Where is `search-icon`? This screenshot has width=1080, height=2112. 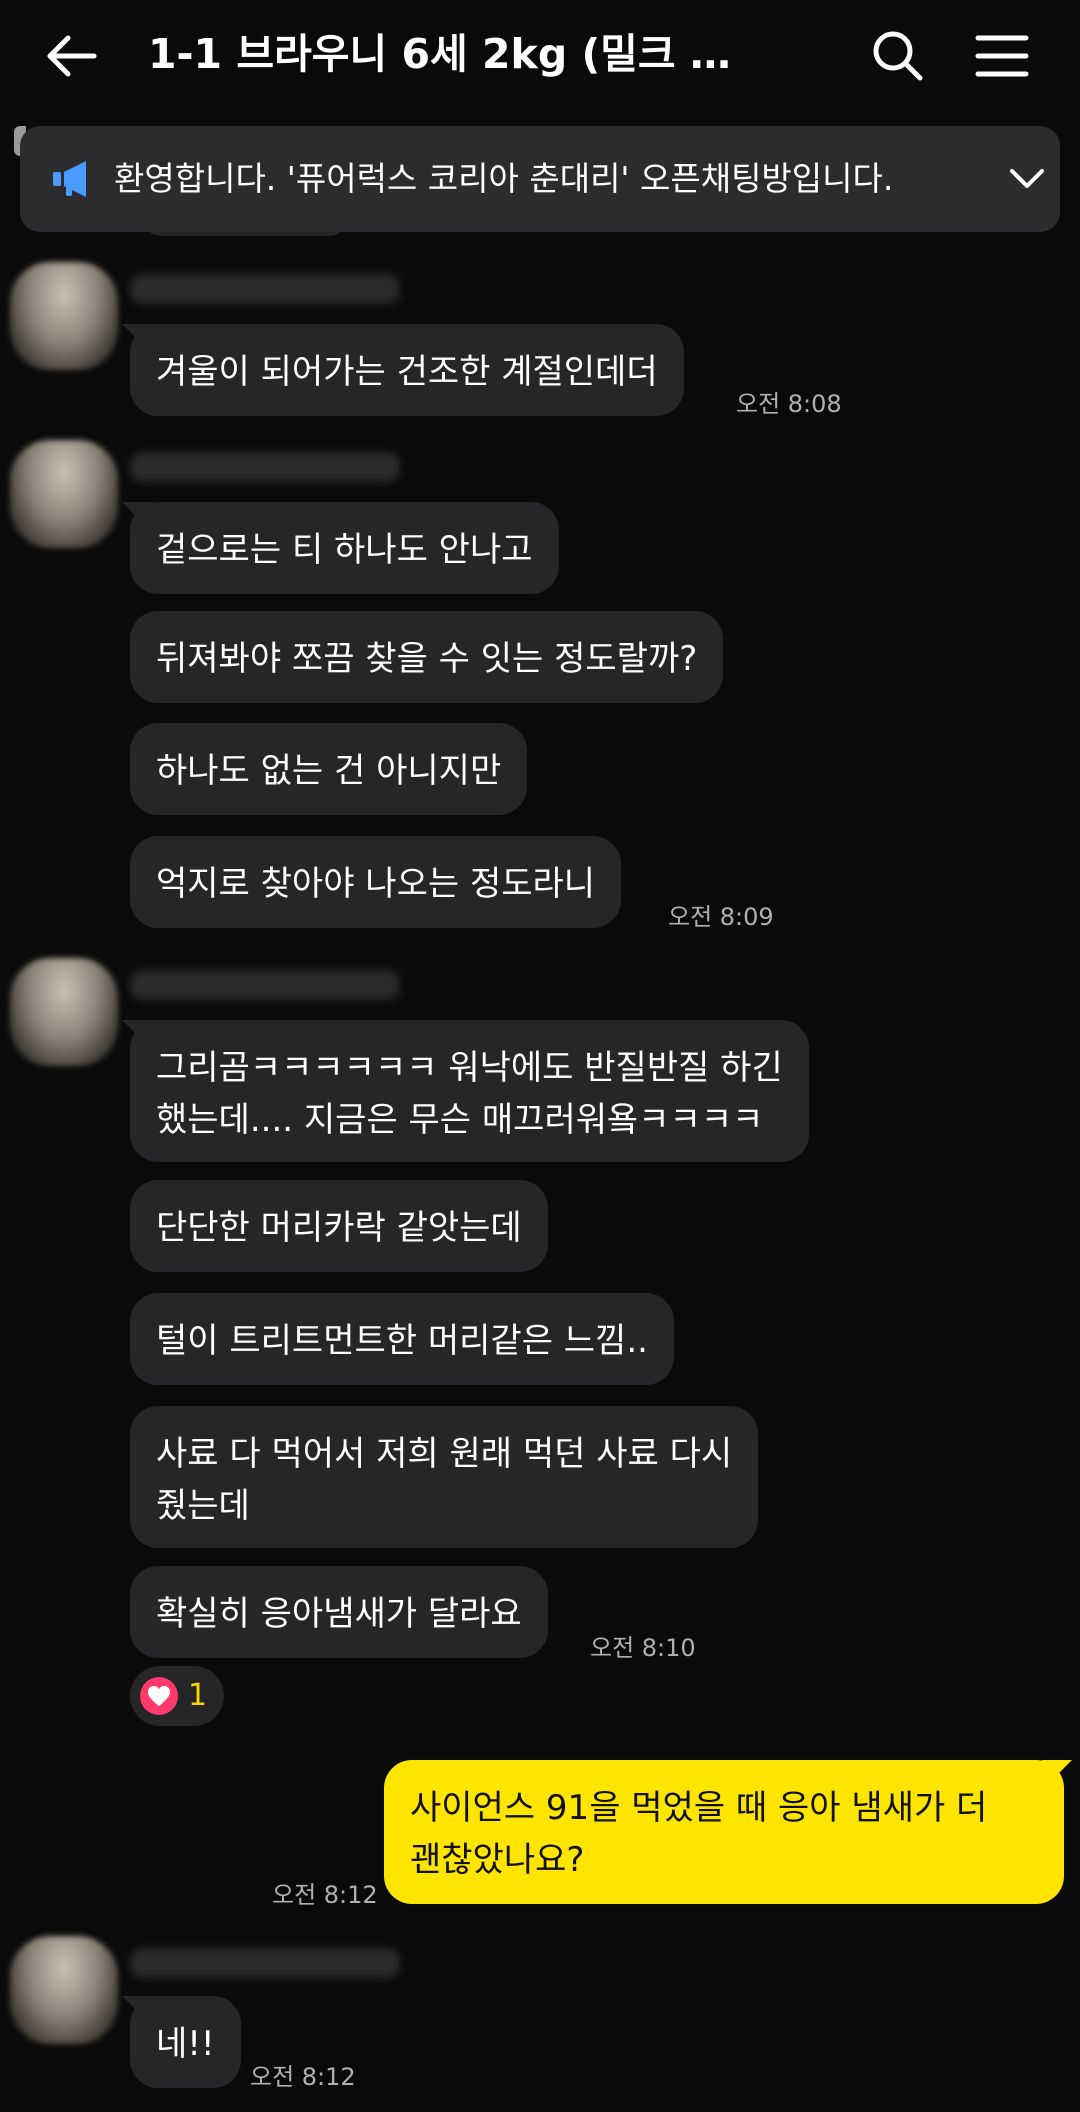 search-icon is located at coordinates (898, 56).